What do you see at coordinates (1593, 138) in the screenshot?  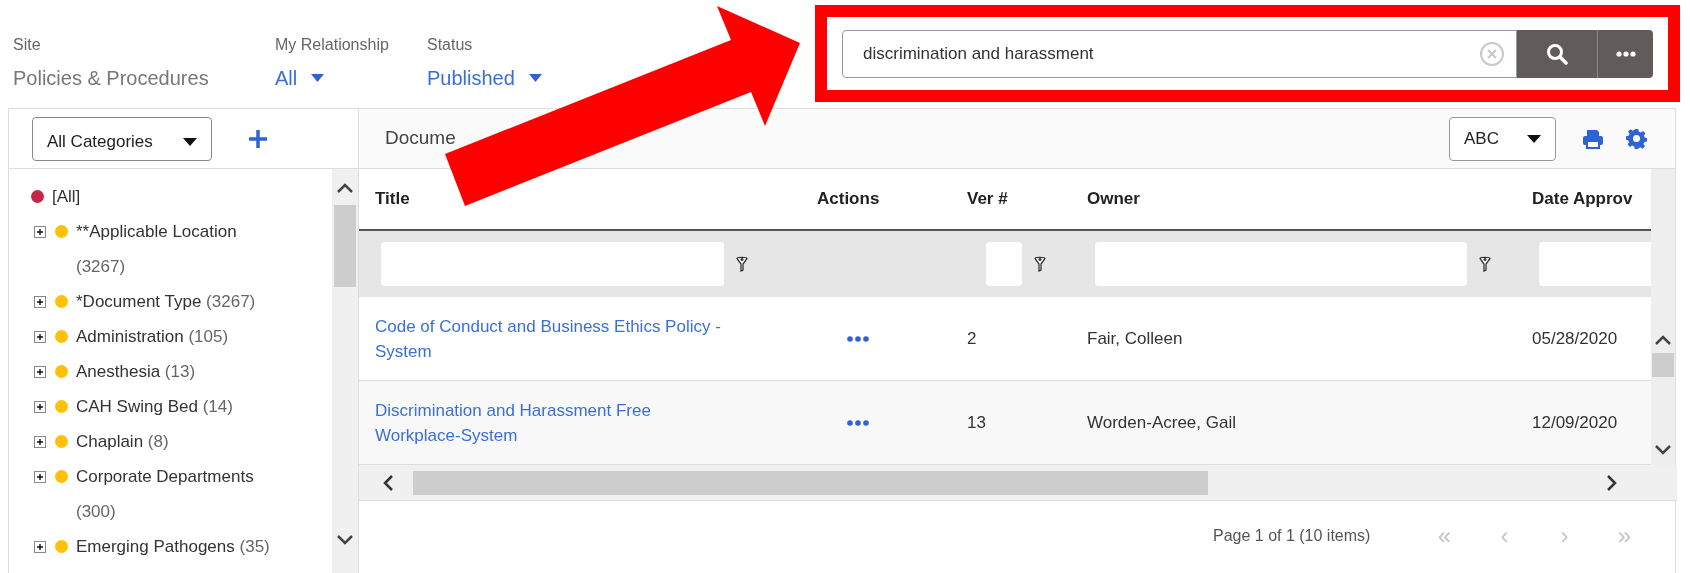 I see `print-icon` at bounding box center [1593, 138].